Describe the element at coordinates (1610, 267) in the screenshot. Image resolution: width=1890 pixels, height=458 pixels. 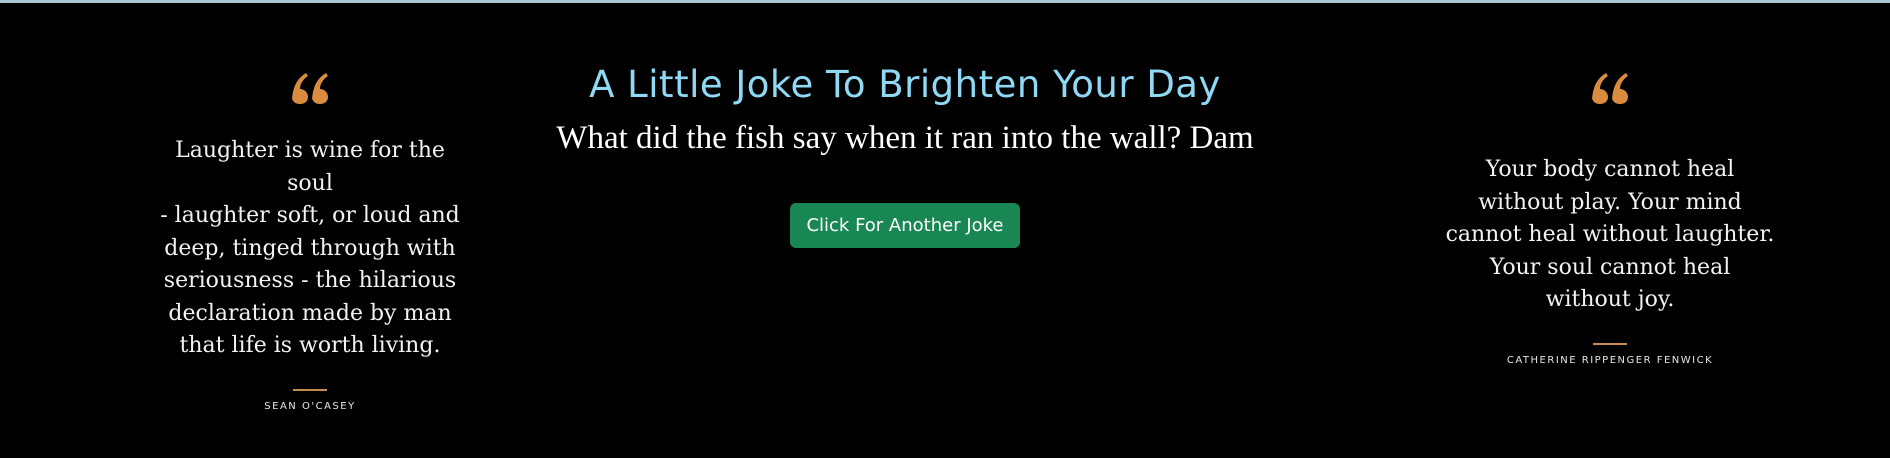
I see `quote-line: Your soul cannot heal` at that location.